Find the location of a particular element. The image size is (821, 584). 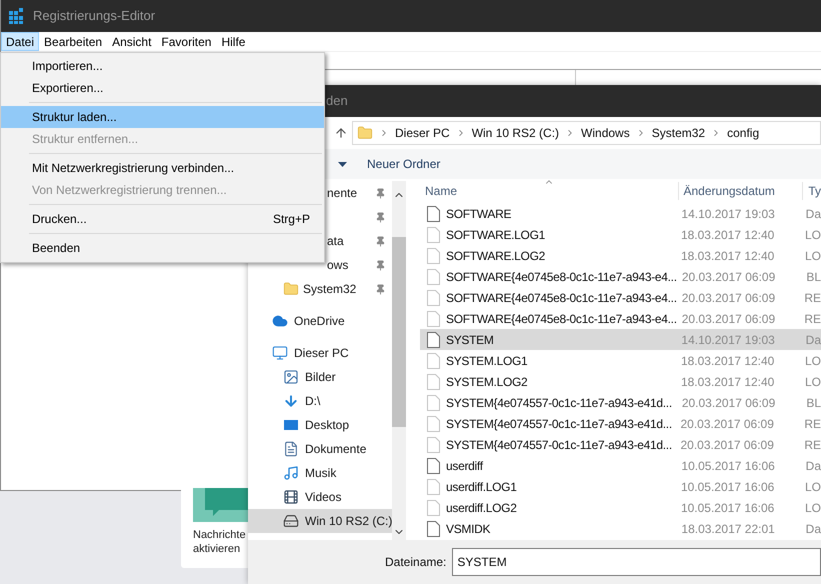

nav-item: Dokumente is located at coordinates (320, 449).